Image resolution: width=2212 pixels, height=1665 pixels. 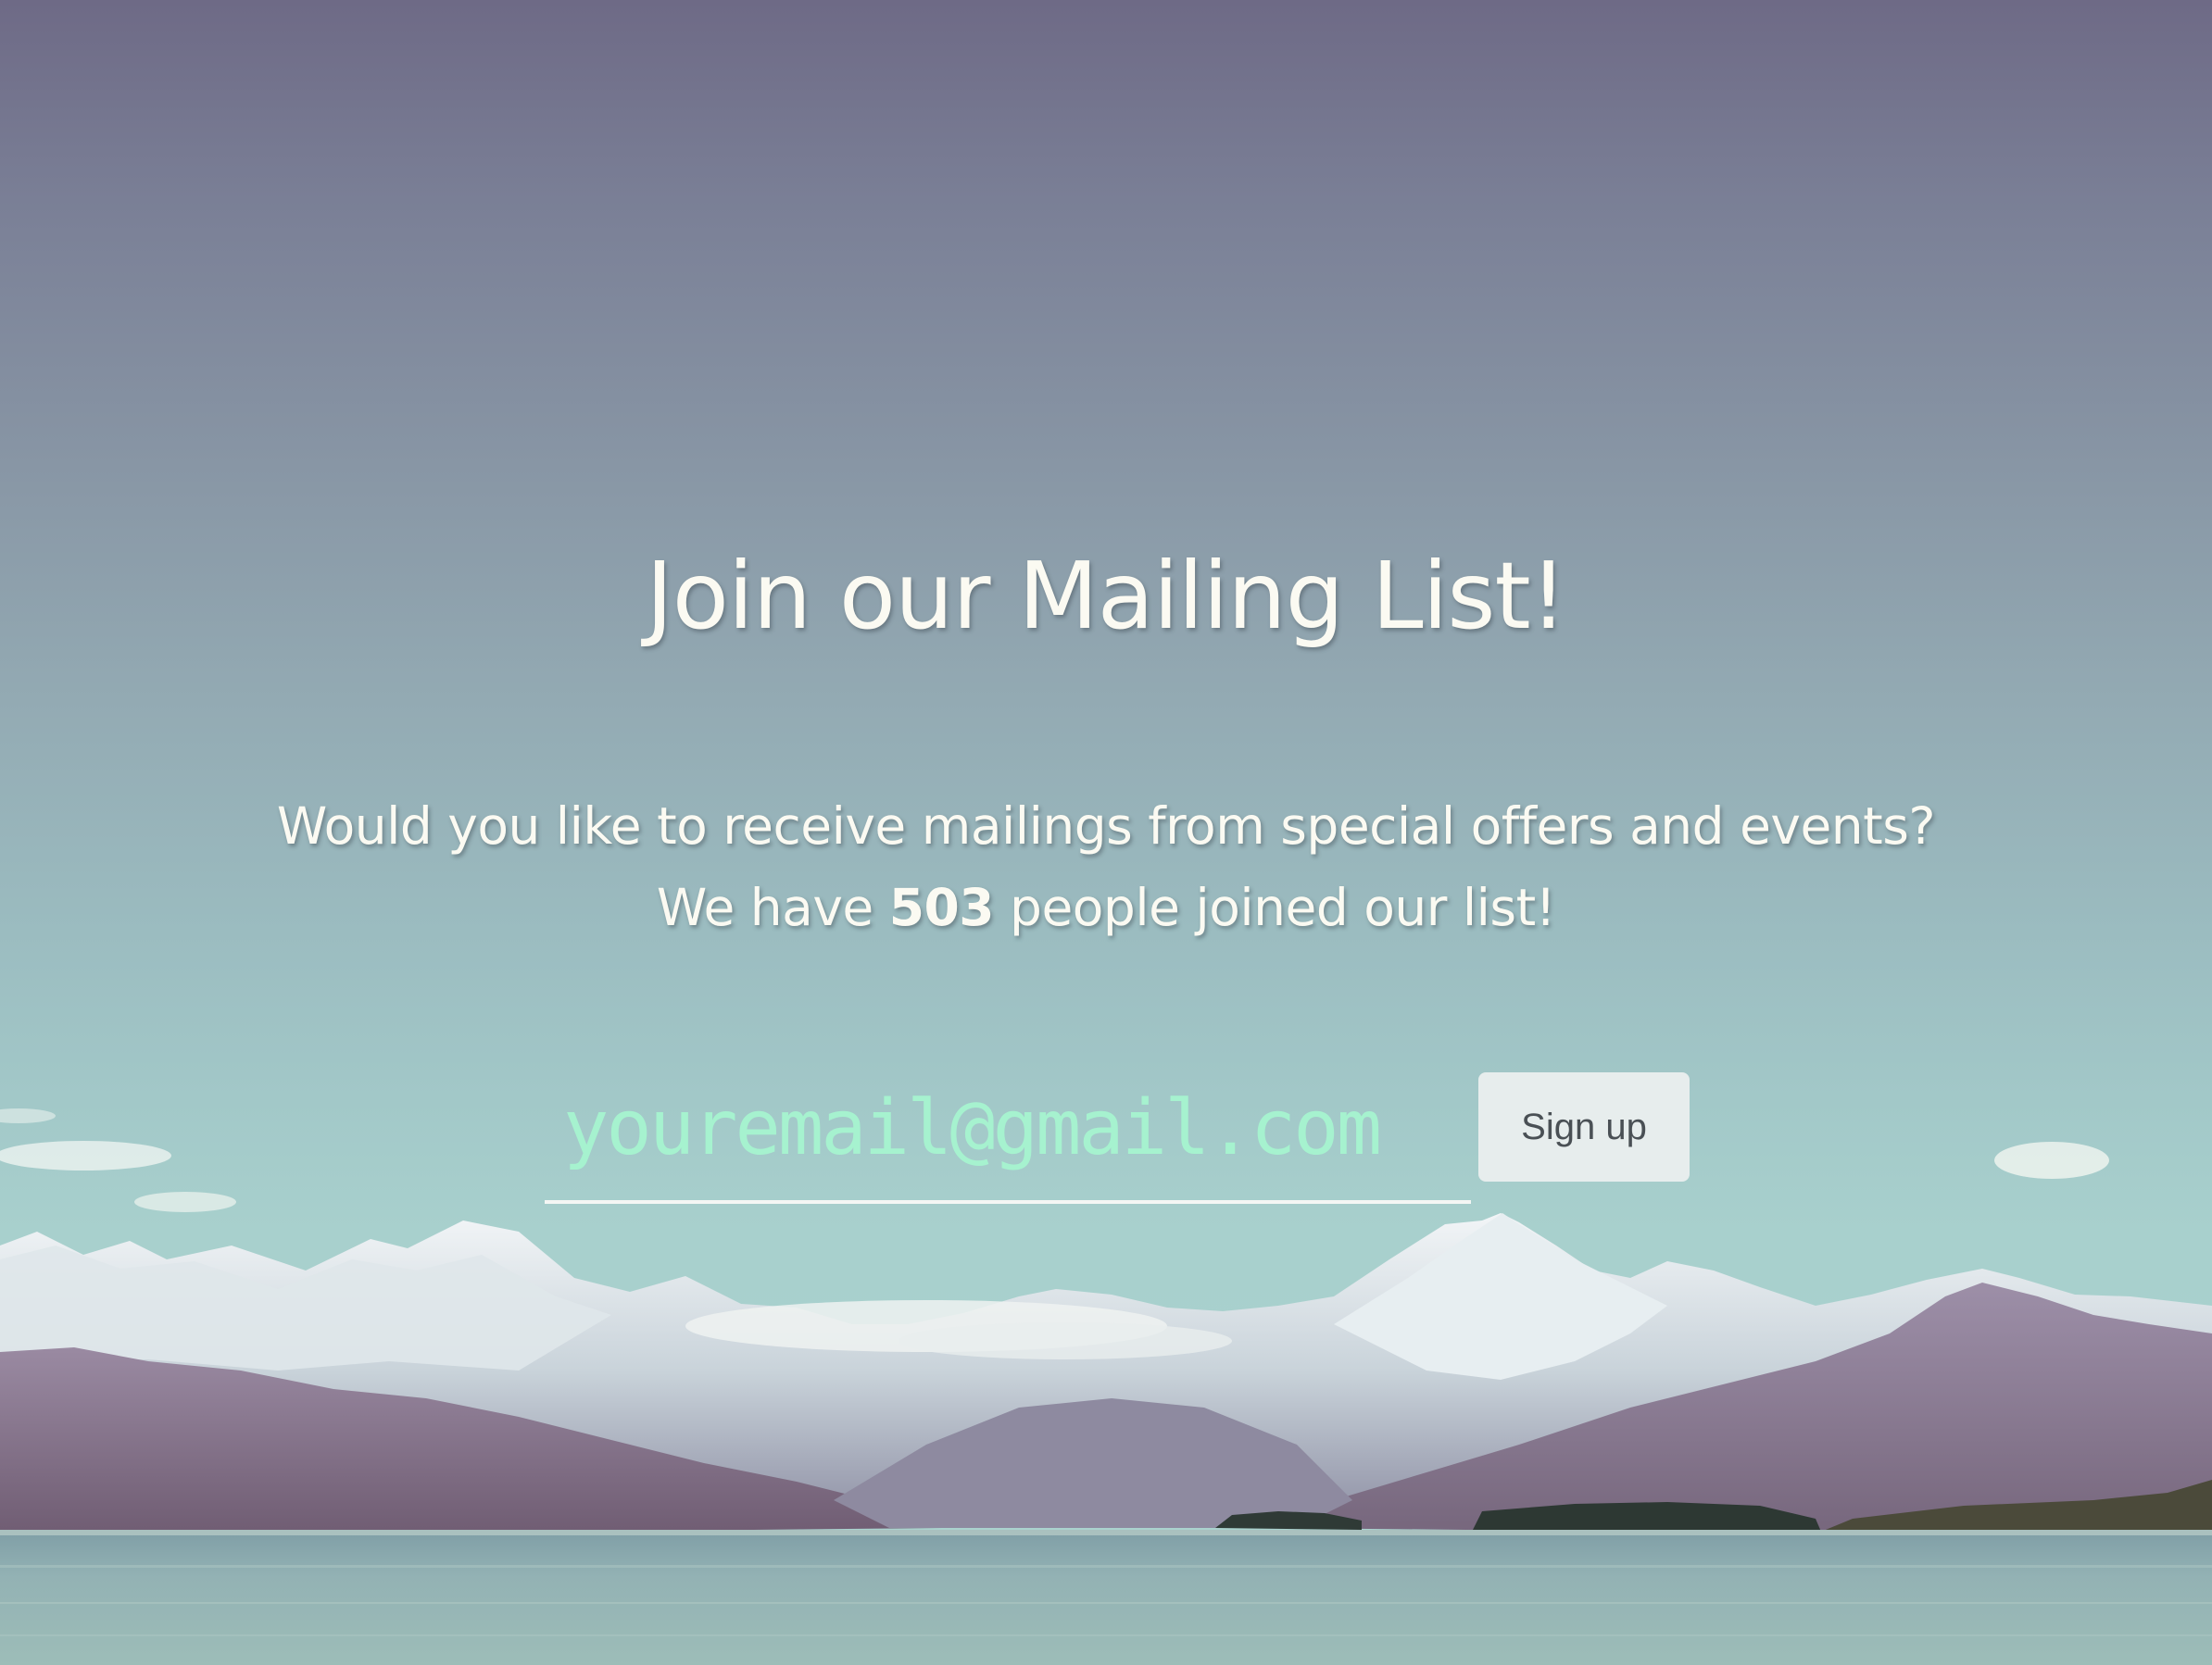 I want to click on description-line-2: We have 503 people joined our list!, so click(x=1106, y=907).